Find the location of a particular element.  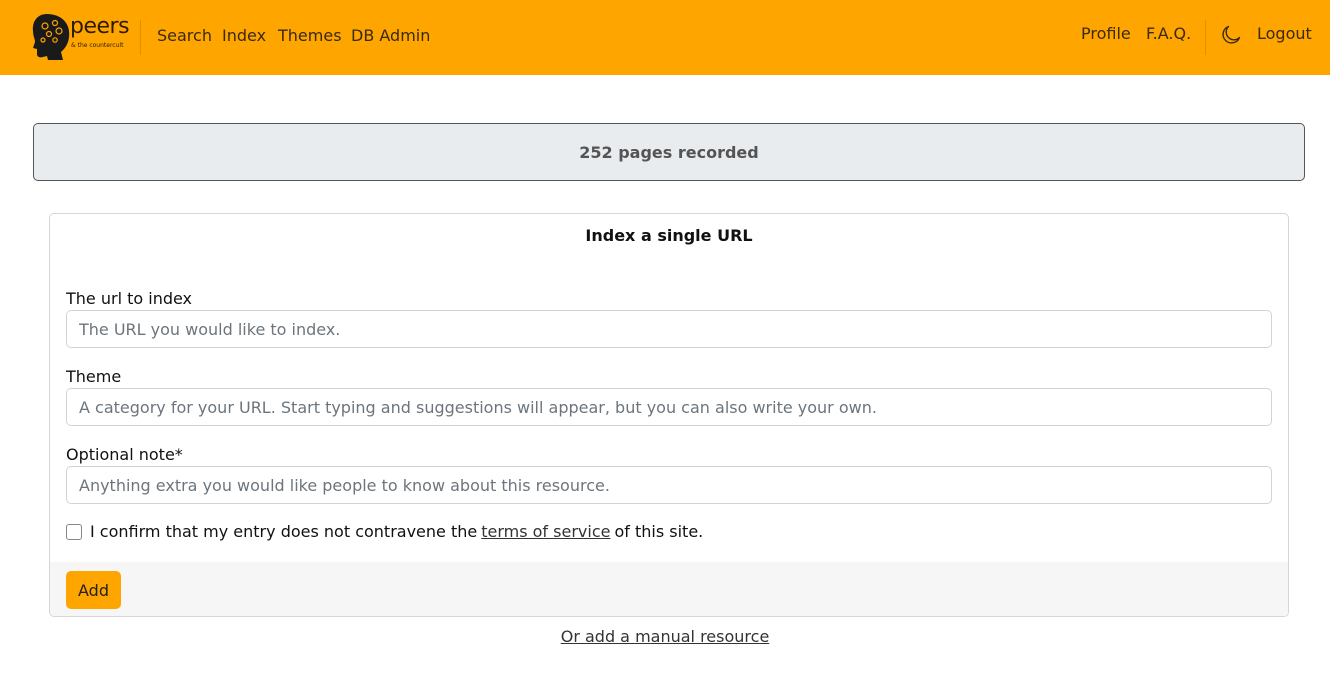

terms-of-service-link: terms of service is located at coordinates (545, 531).